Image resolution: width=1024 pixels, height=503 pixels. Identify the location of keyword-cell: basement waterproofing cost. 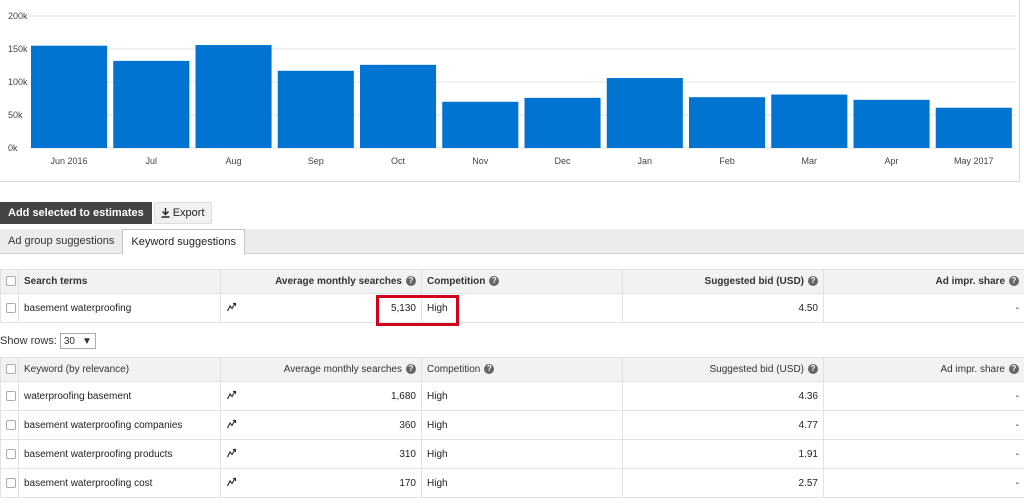
(119, 483).